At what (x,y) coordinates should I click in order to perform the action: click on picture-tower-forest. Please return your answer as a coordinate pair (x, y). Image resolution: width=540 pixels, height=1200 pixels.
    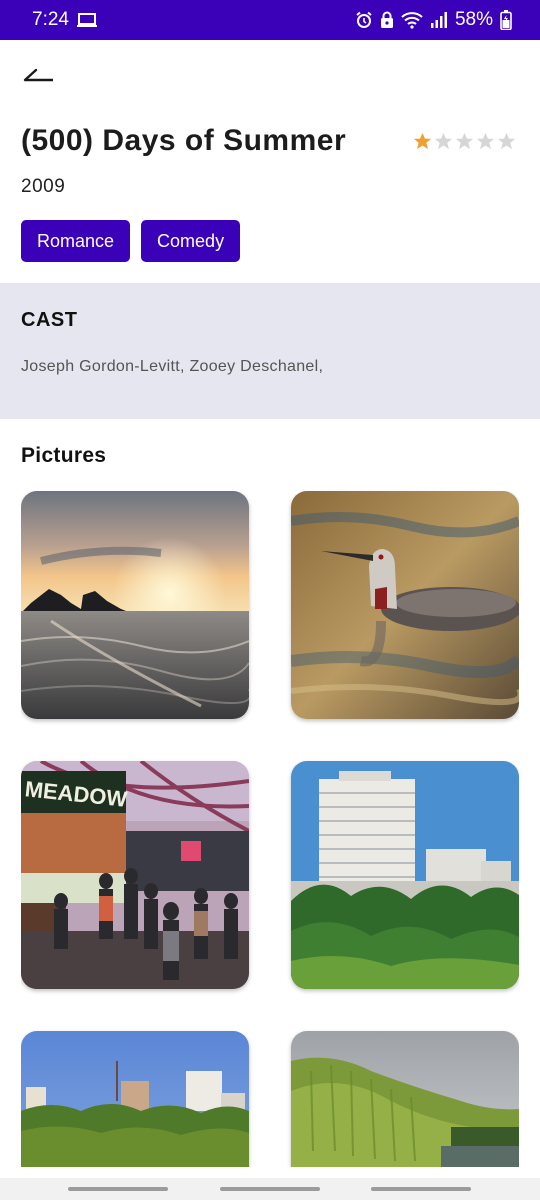
    Looking at the image, I should click on (405, 875).